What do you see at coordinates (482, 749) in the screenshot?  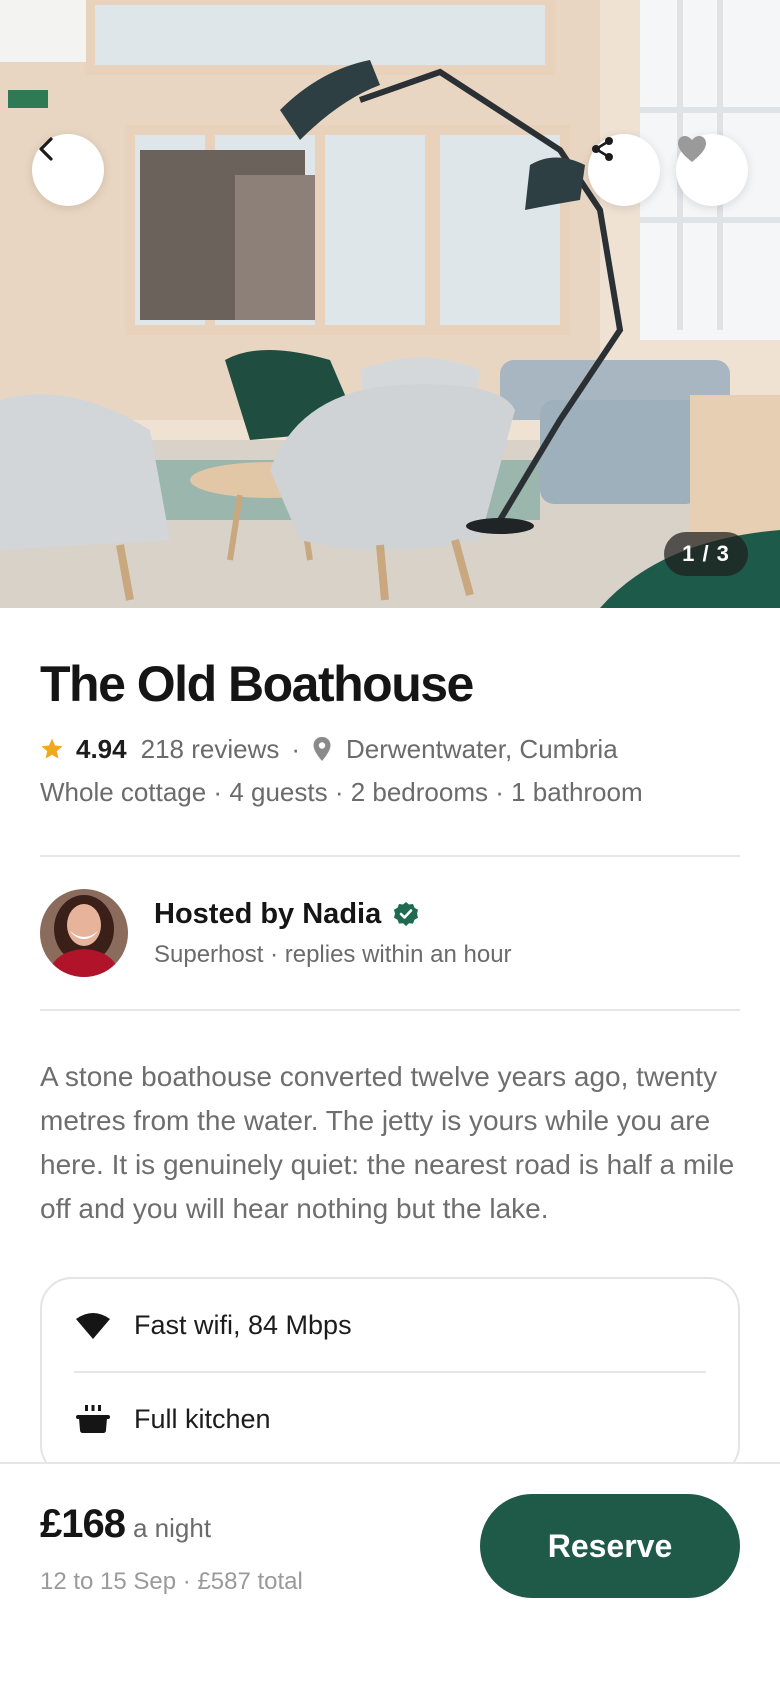 I see `location-text: Derwentwater, Cumbria` at bounding box center [482, 749].